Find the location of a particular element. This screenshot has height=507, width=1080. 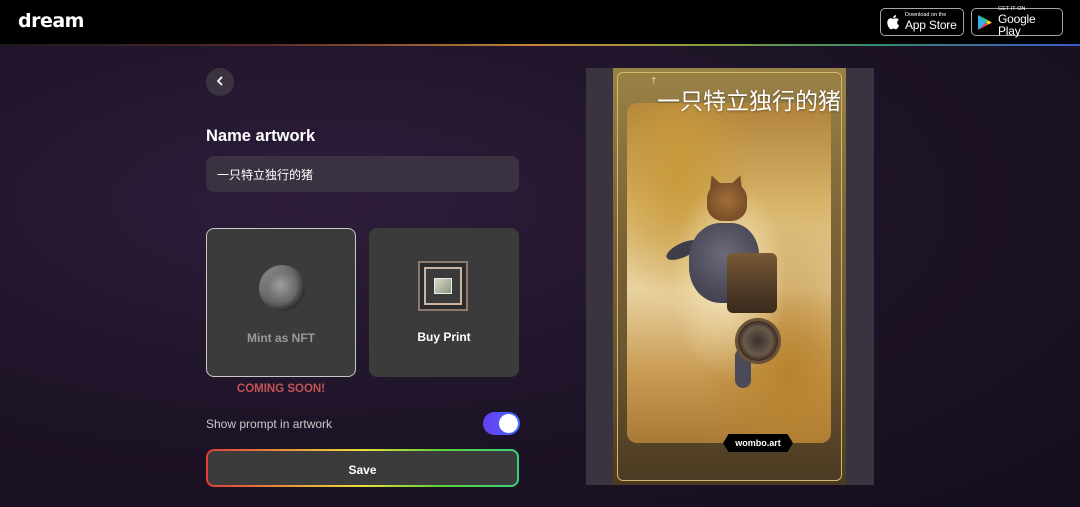

google-play-label: Google Play is located at coordinates (1017, 25).